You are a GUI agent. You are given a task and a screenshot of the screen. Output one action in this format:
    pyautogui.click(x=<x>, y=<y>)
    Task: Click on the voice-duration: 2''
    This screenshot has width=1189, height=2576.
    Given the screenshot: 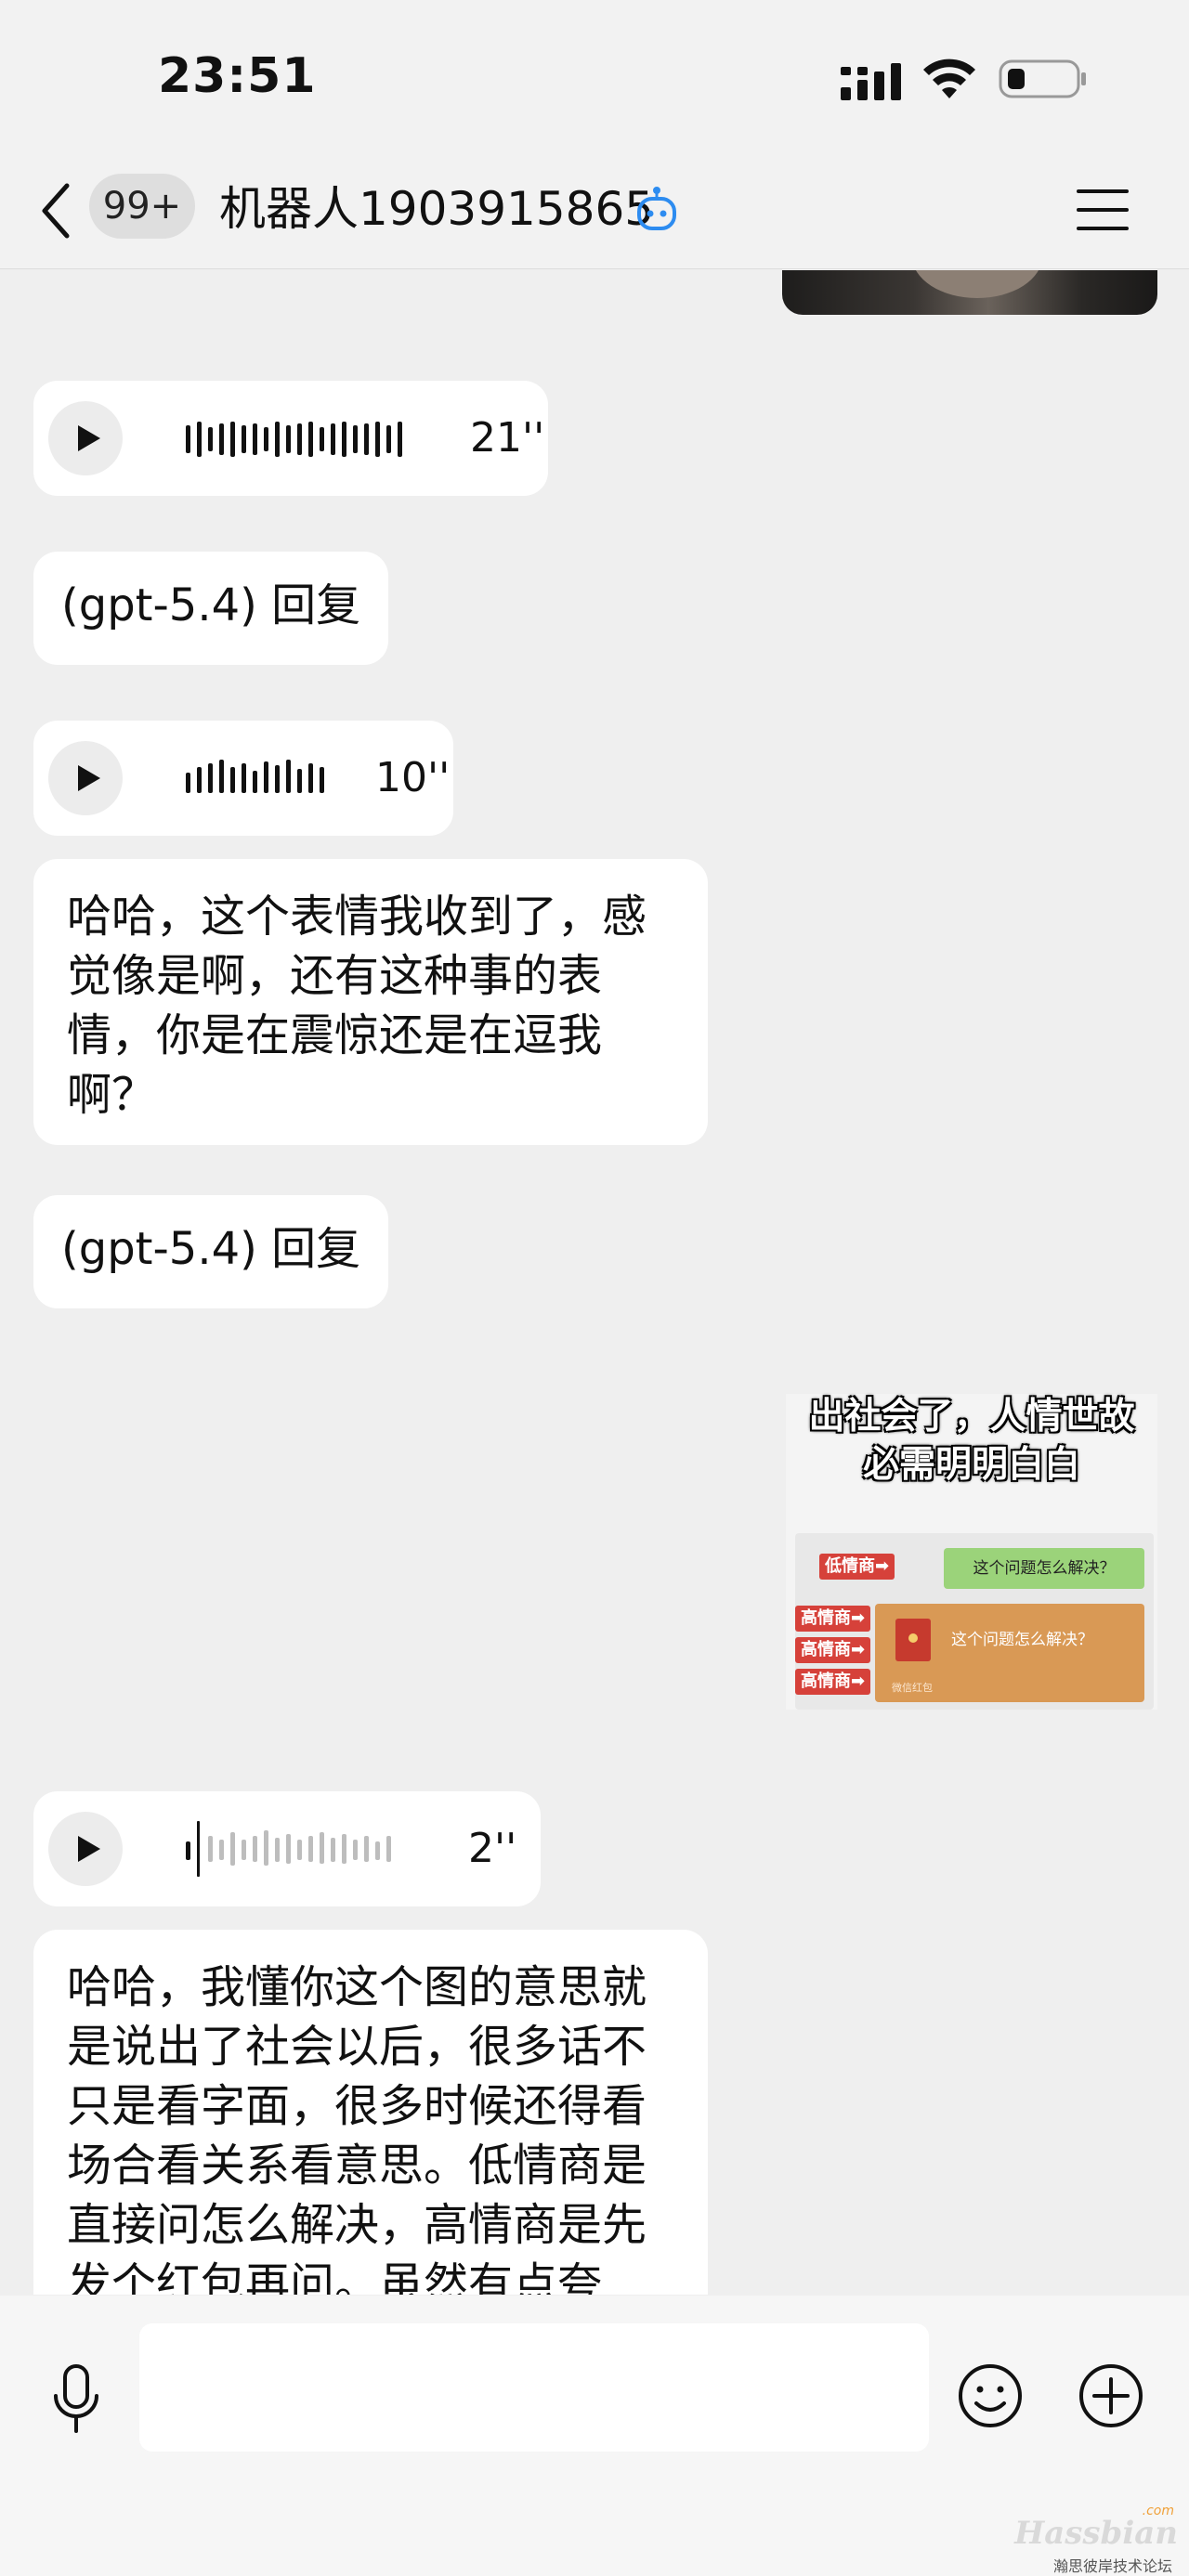 What is the action you would take?
    pyautogui.click(x=492, y=1849)
    